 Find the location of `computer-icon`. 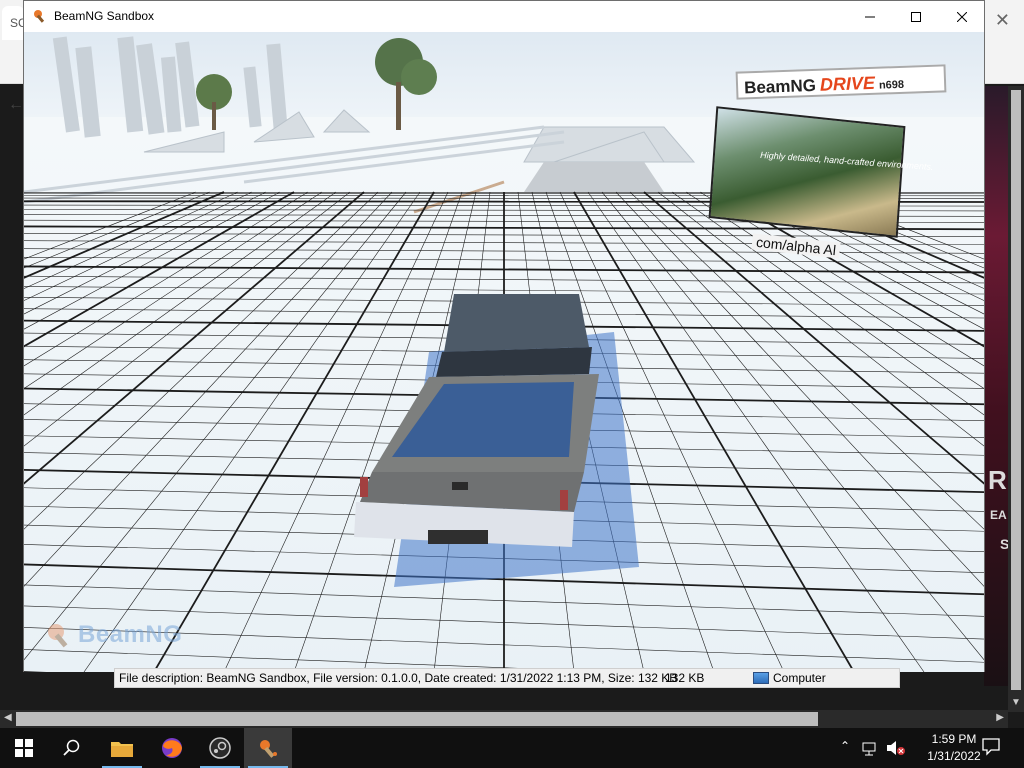

computer-icon is located at coordinates (761, 678).